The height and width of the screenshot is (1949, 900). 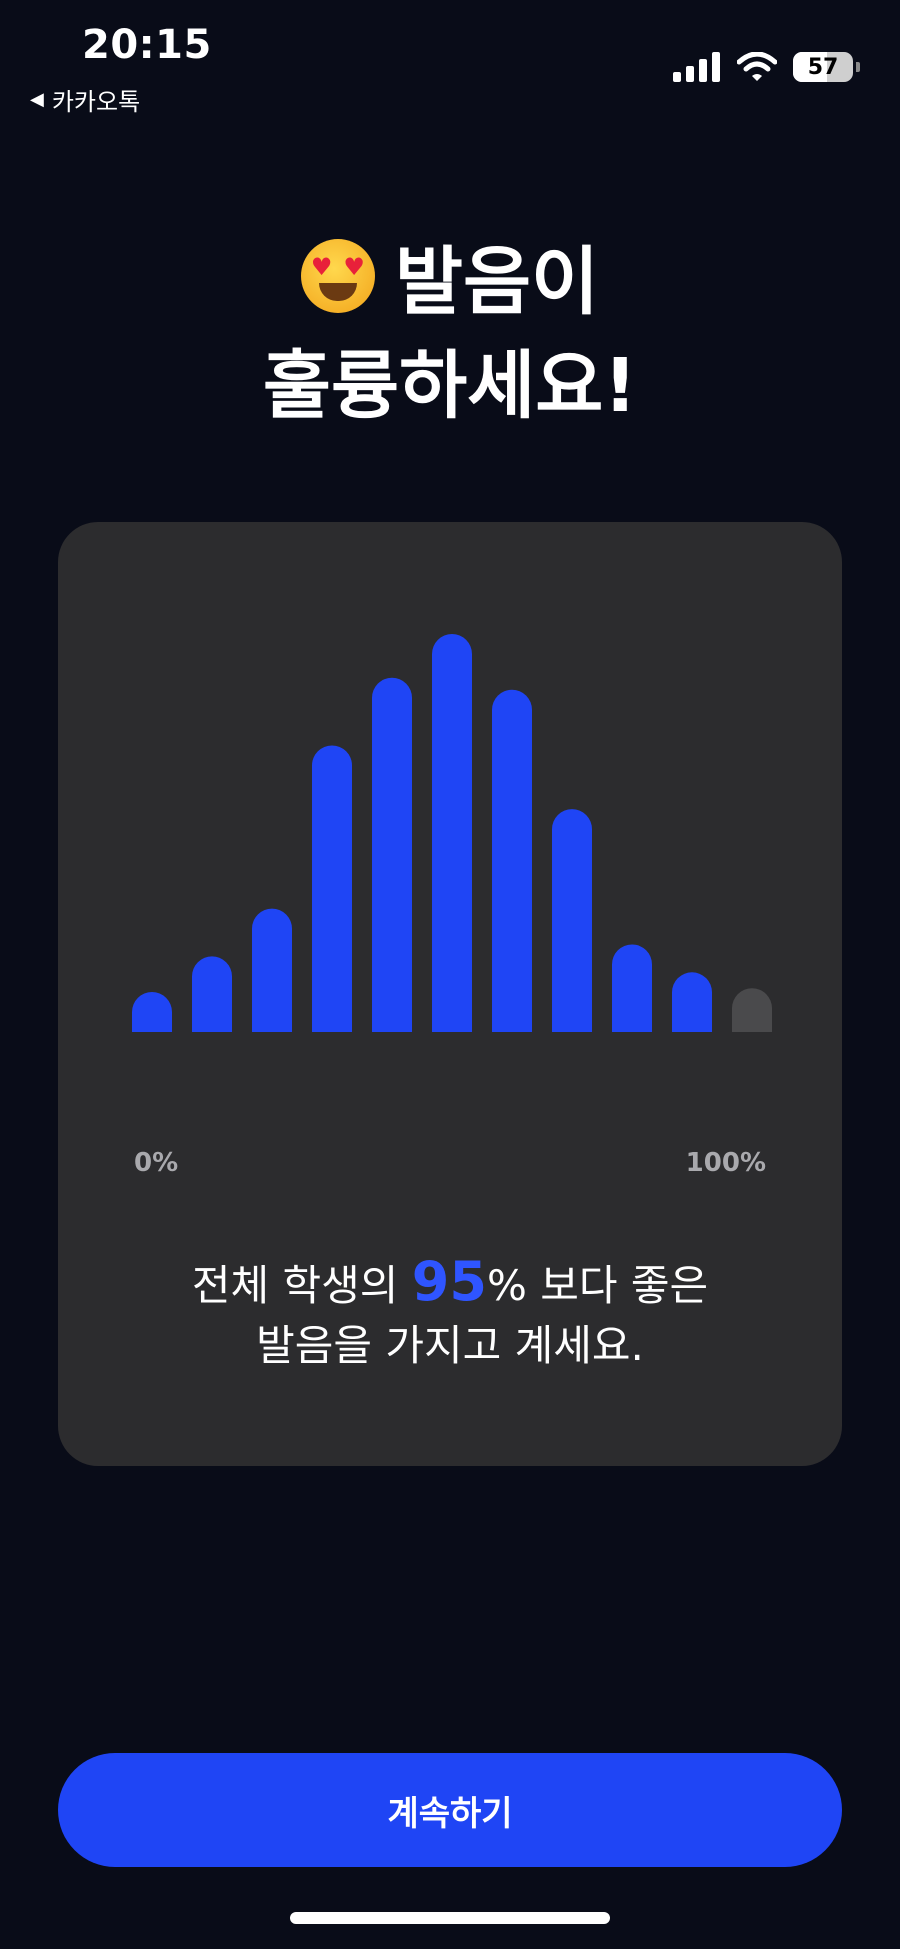 What do you see at coordinates (725, 1163) in the screenshot?
I see `axis-end-label: 100%` at bounding box center [725, 1163].